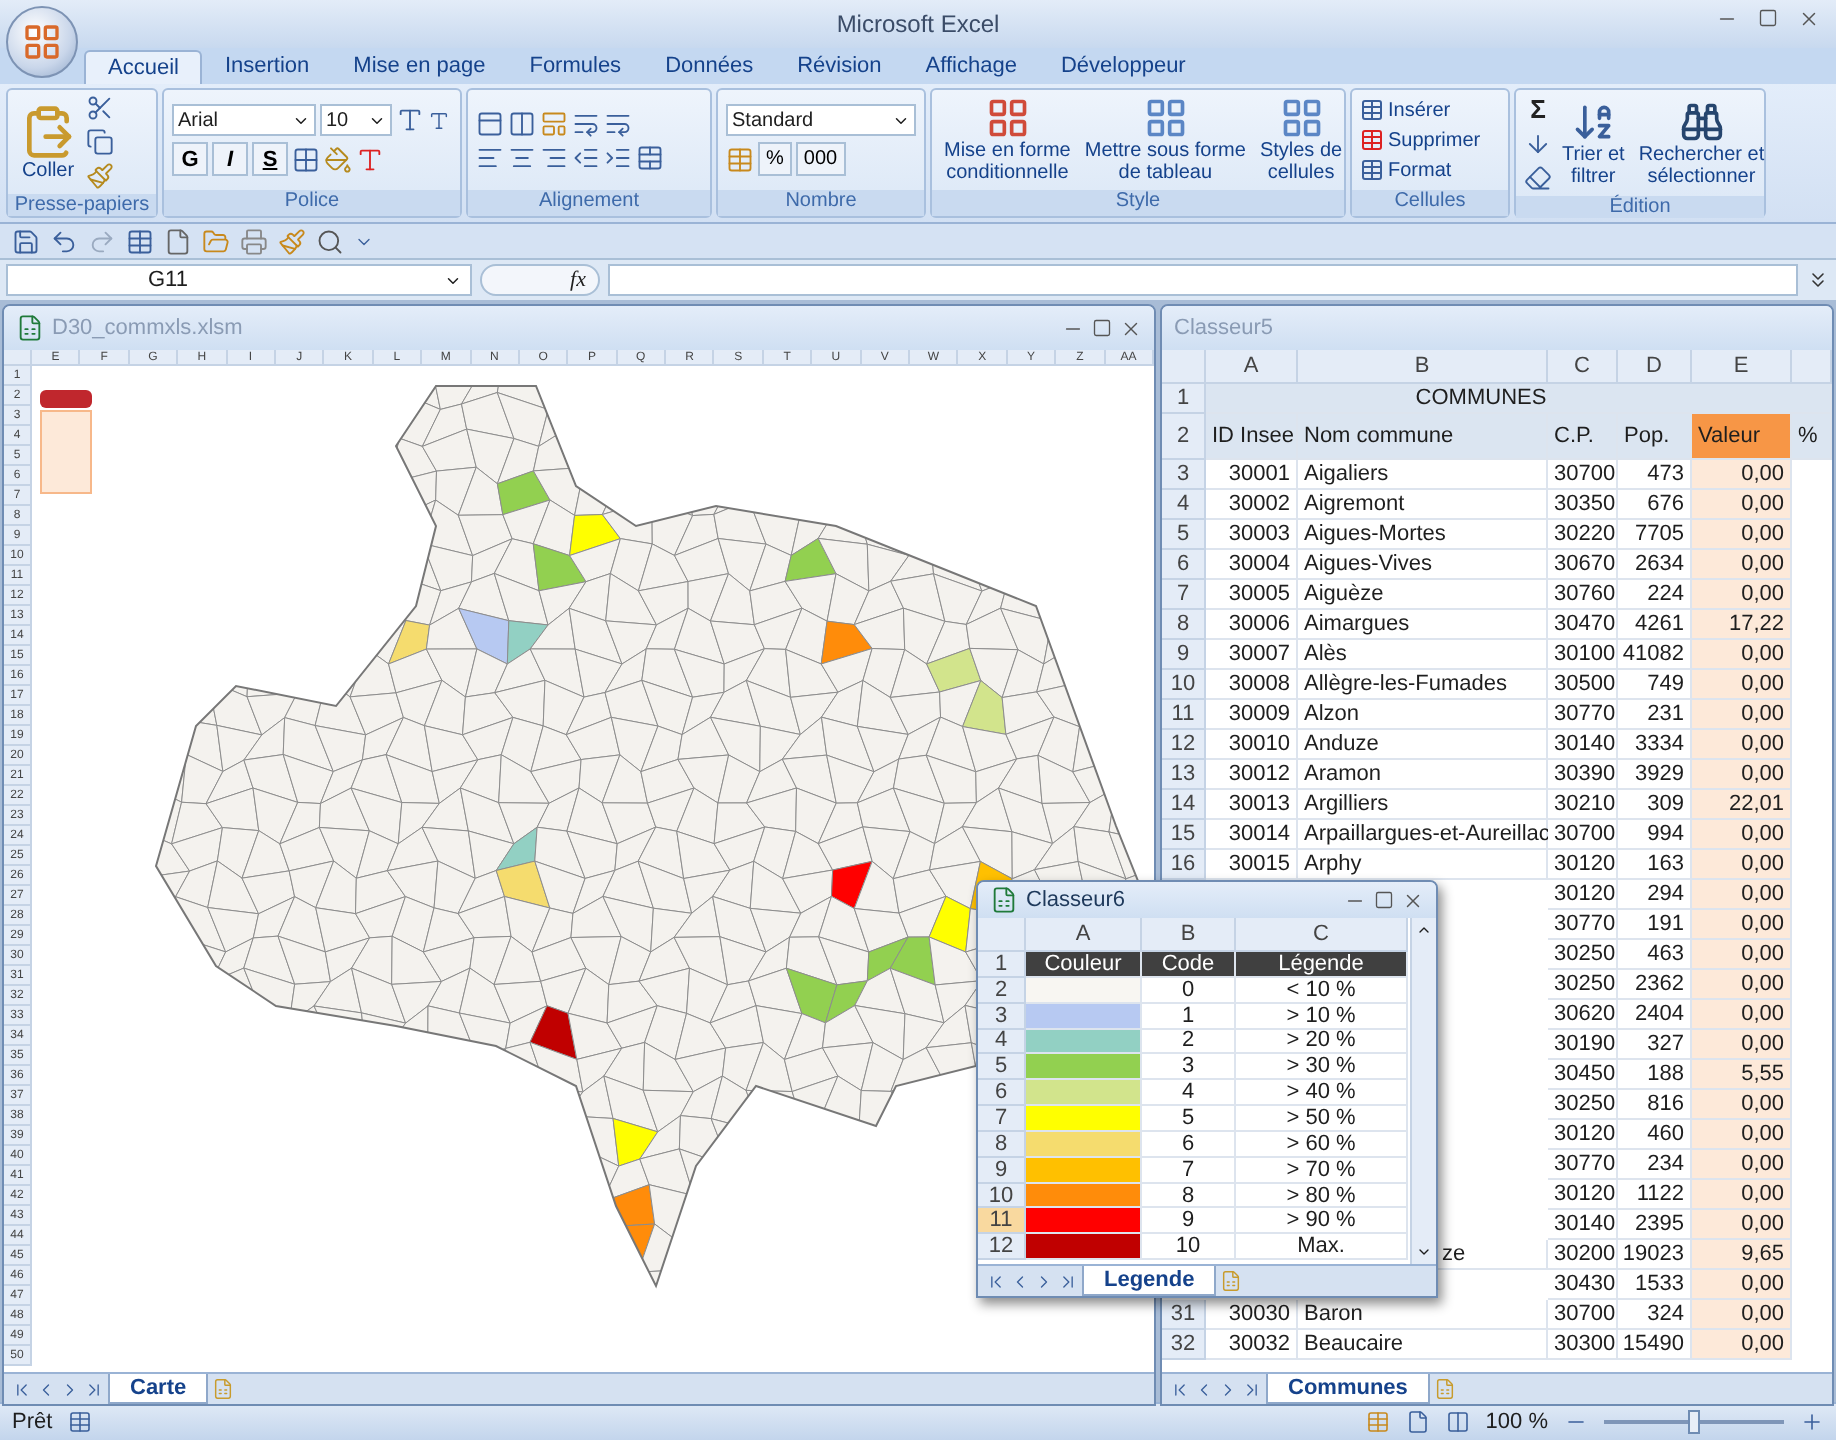  What do you see at coordinates (306, 159) in the screenshot?
I see `borders-icon` at bounding box center [306, 159].